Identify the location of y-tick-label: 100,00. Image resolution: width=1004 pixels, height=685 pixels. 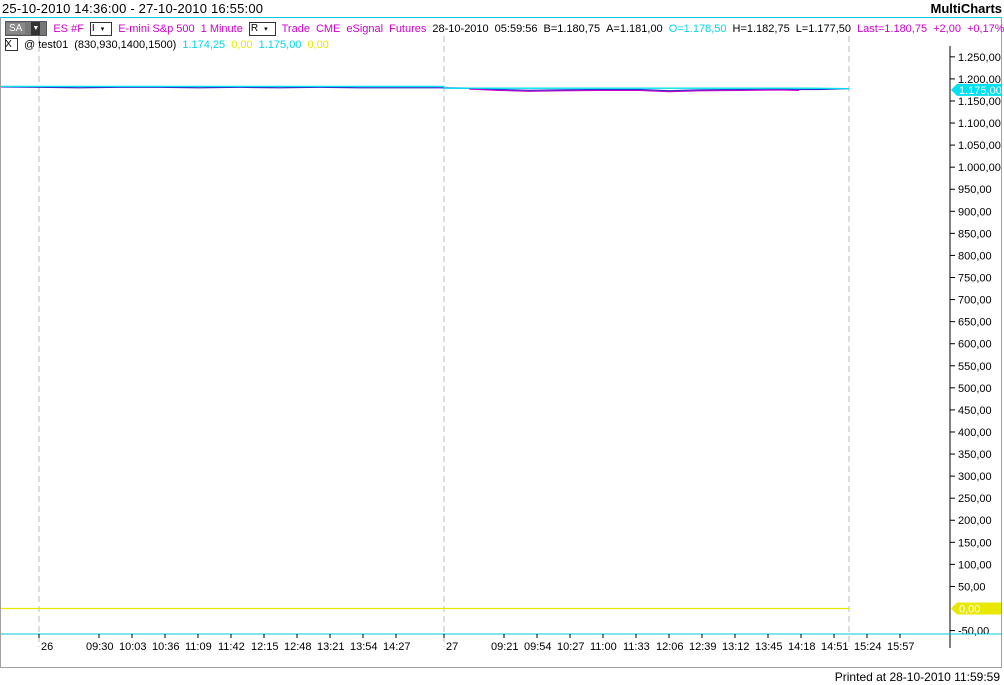
(975, 565).